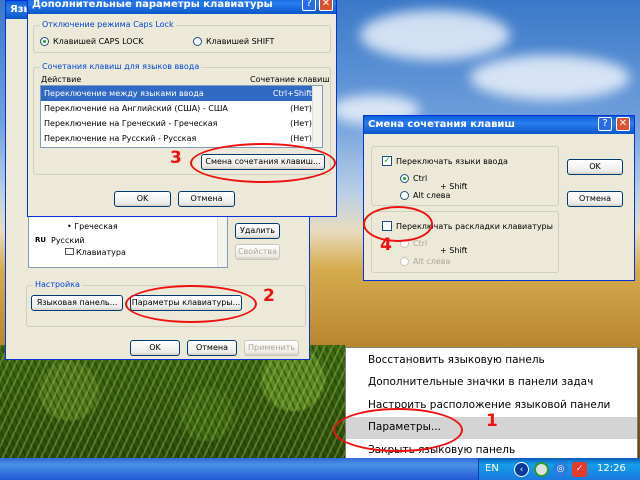 The height and width of the screenshot is (480, 640). What do you see at coordinates (131, 123) in the screenshot?
I see `hotkey-action: Переключение на Греческий - Греческая` at bounding box center [131, 123].